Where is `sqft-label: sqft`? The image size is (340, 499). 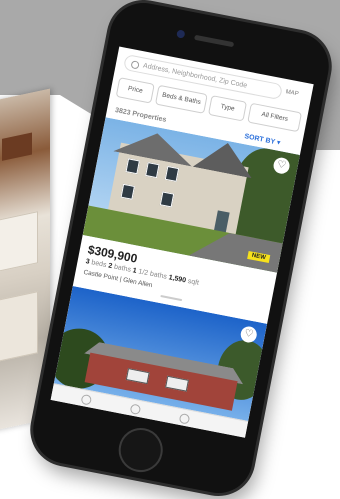 sqft-label: sqft is located at coordinates (193, 282).